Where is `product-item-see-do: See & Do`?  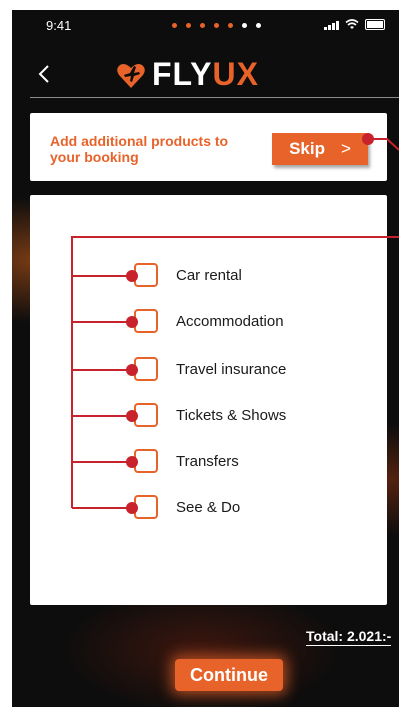
product-item-see-do: See & Do is located at coordinates (259, 508).